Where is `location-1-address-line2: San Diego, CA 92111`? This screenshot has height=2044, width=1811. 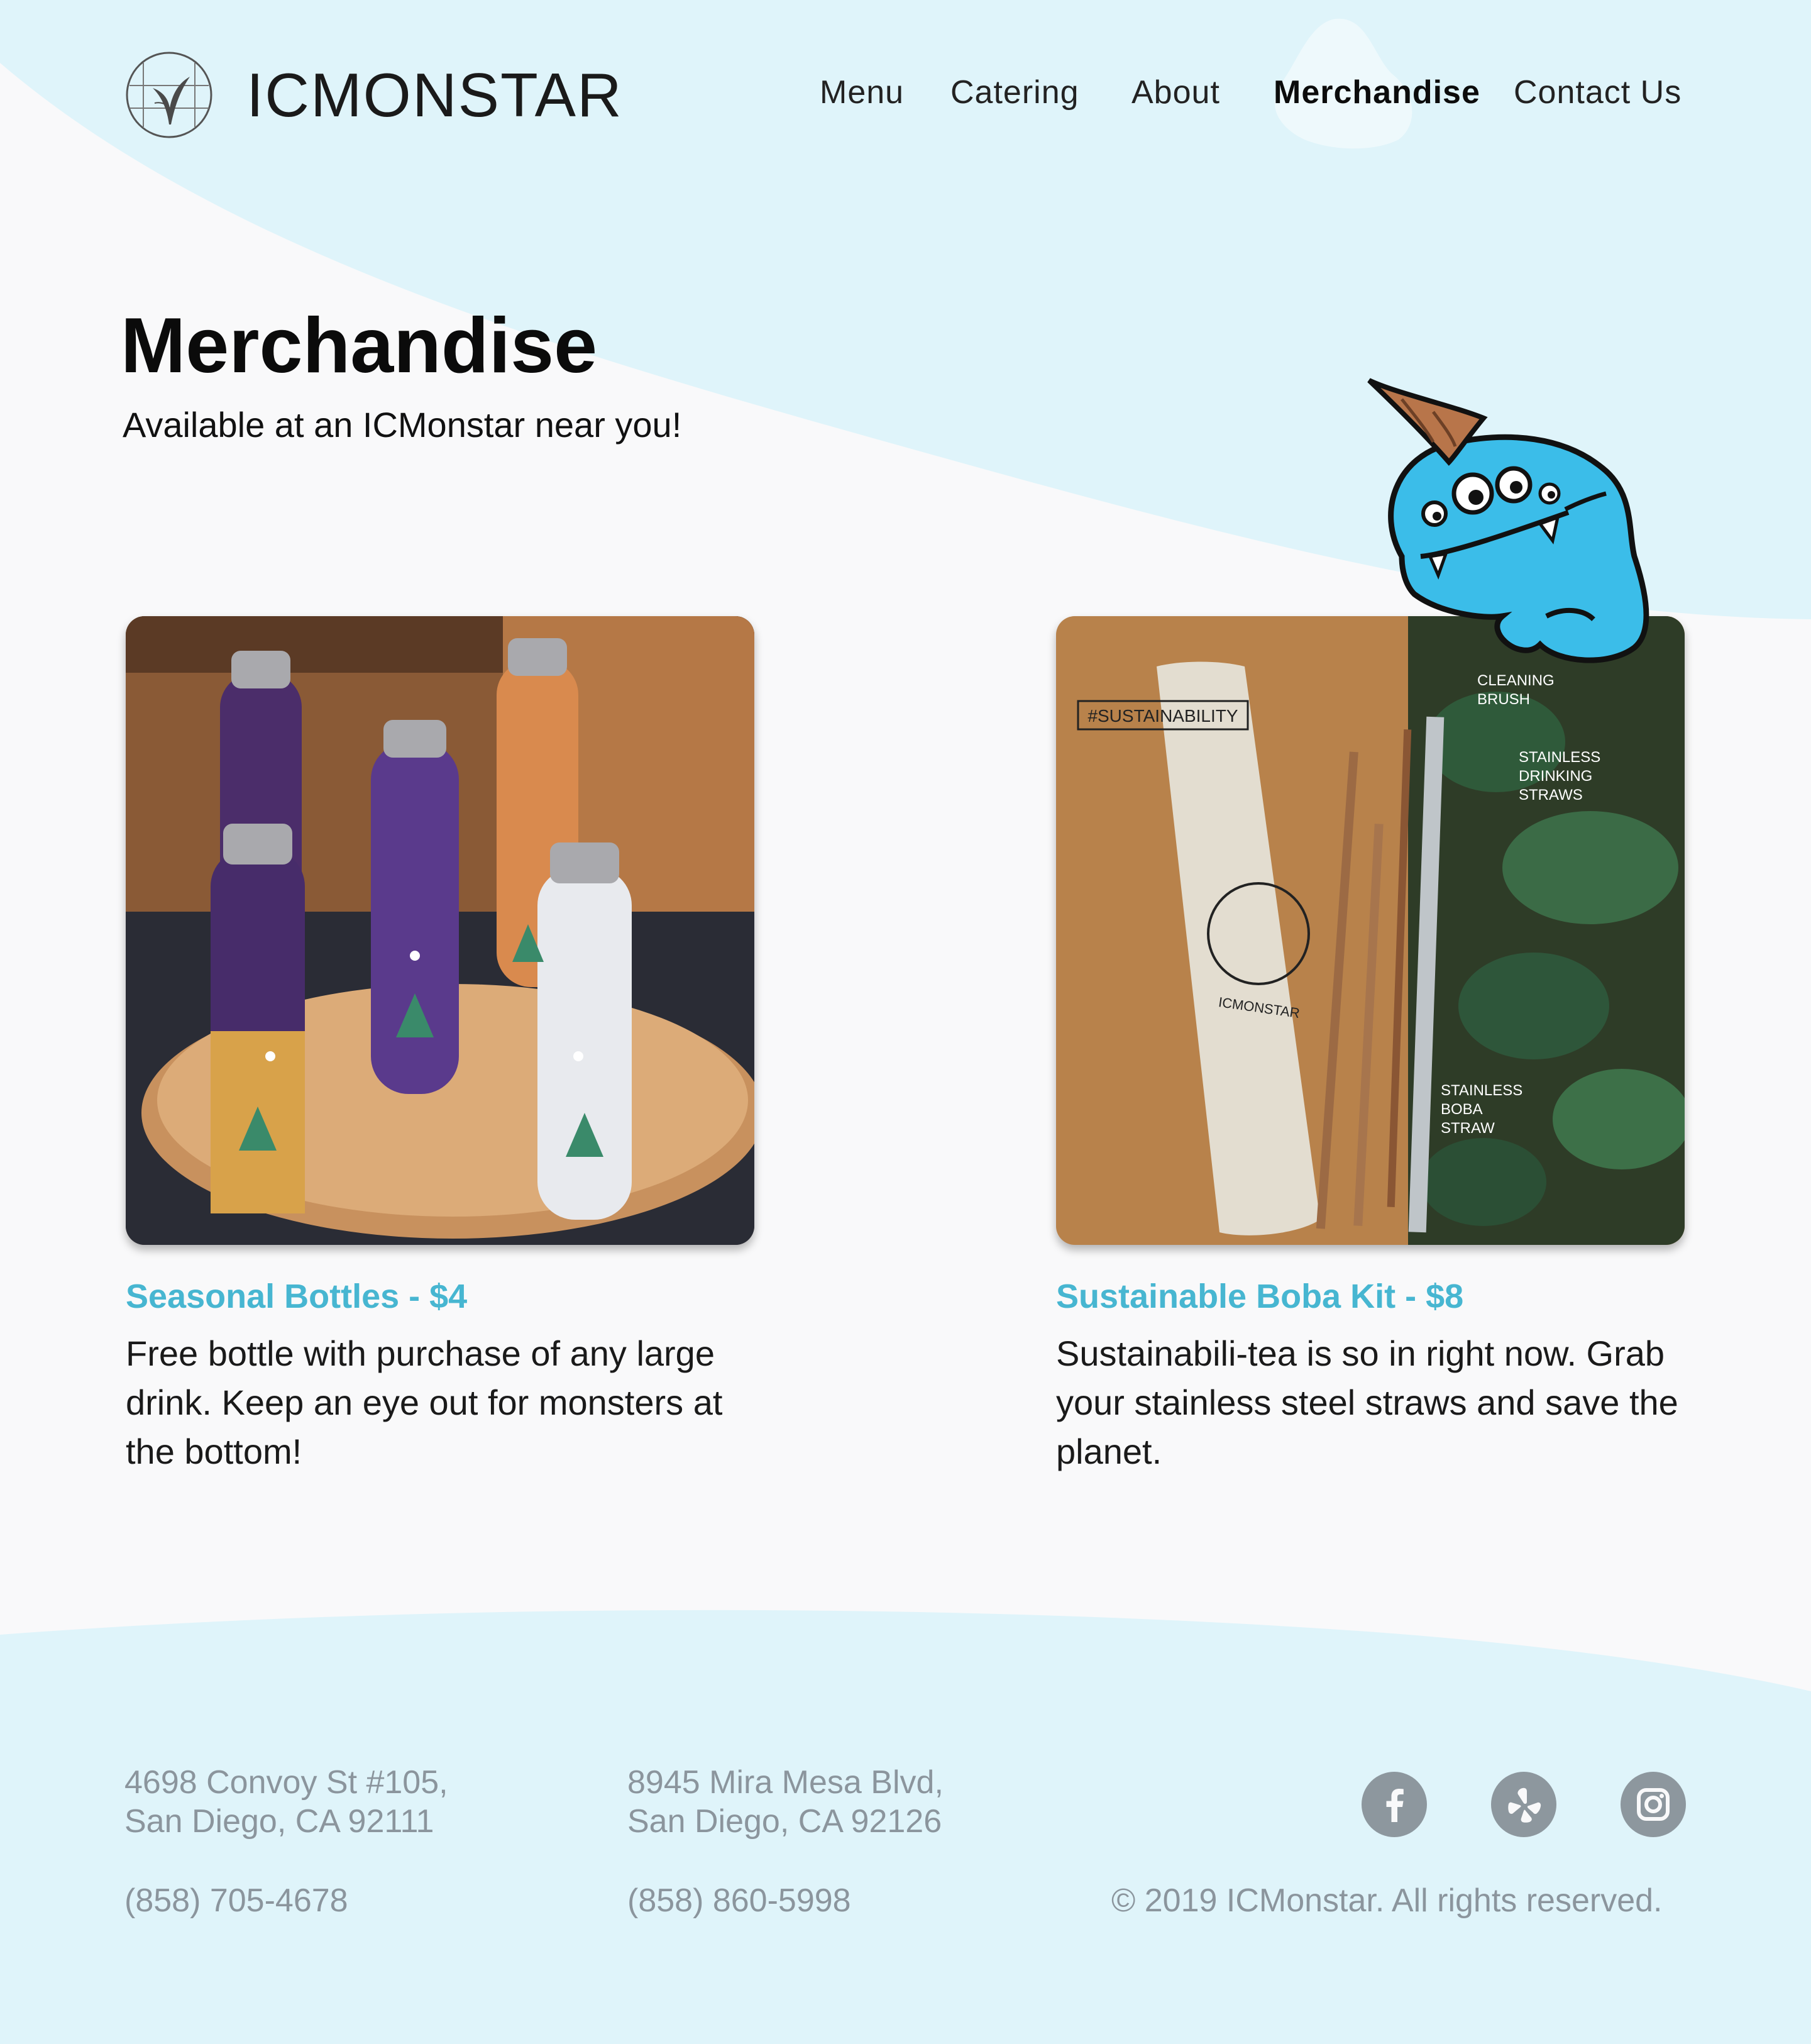
location-1-address-line2: San Diego, CA 92111 is located at coordinates (279, 1822).